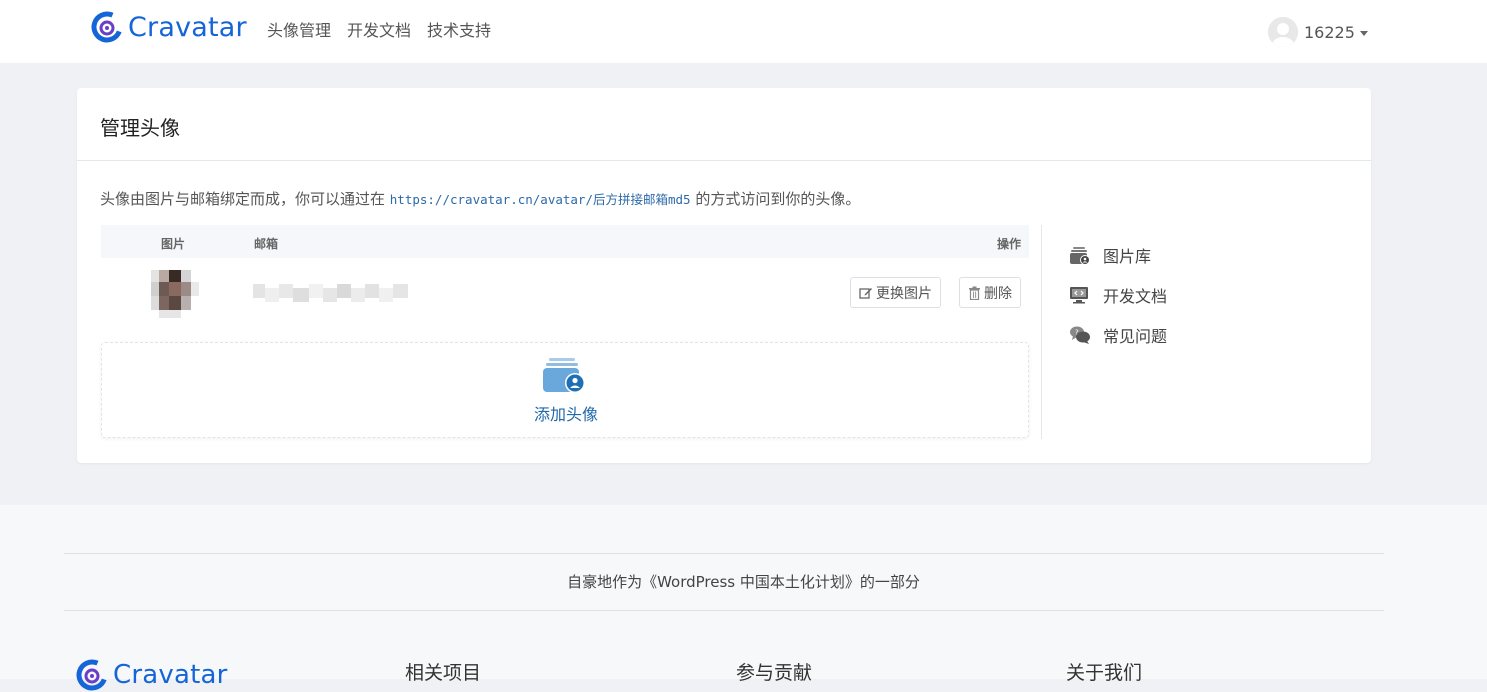  I want to click on sidebar-item-image-library: 图片库, so click(1118, 255).